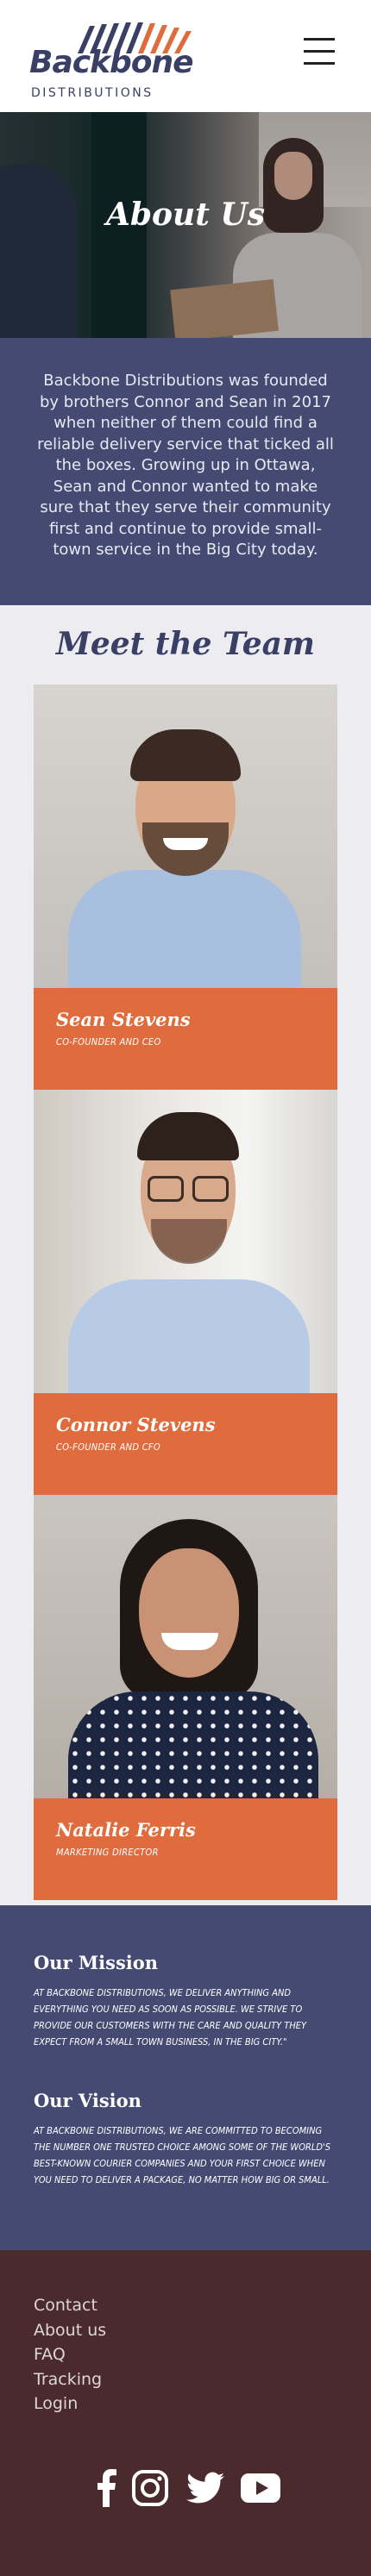 The image size is (371, 2576). I want to click on photo-face, so click(189, 1613).